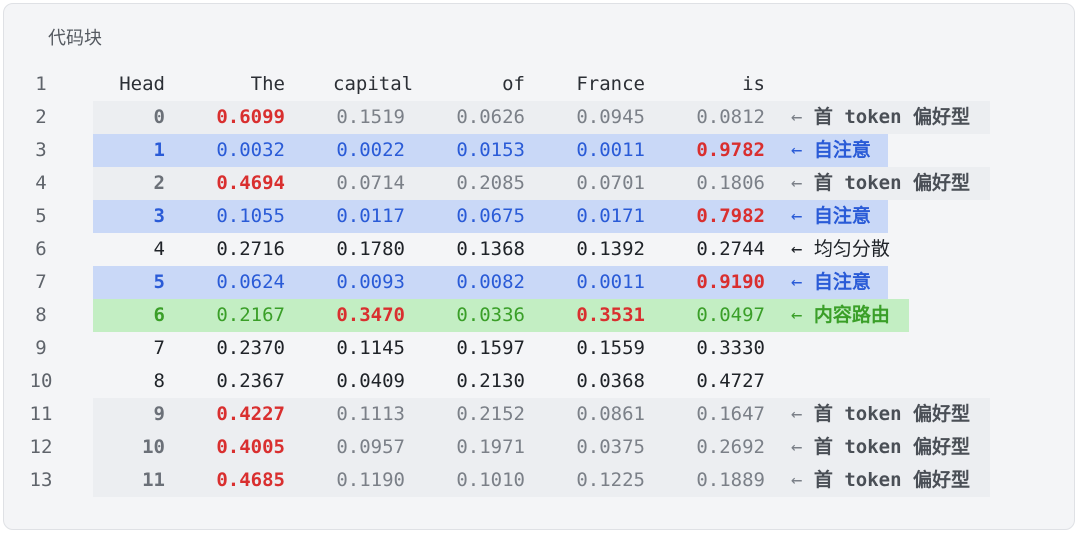 The width and height of the screenshot is (1080, 535). What do you see at coordinates (610, 348) in the screenshot?
I see `attention-value-cell: 0.1559` at bounding box center [610, 348].